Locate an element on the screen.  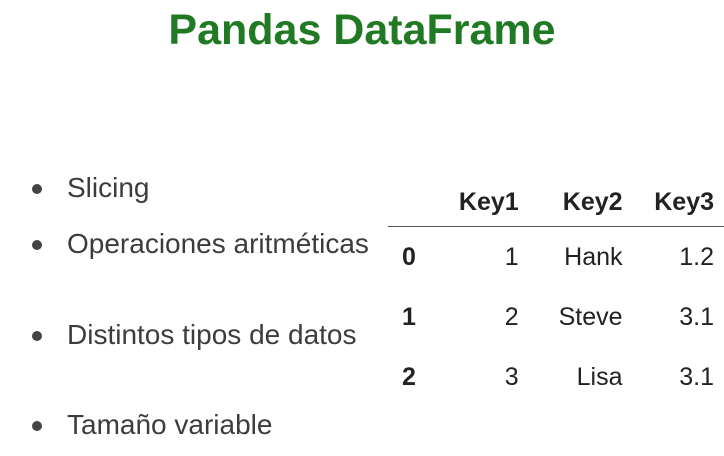
bullet-item-operaciones: Operaciones aritméticas is located at coordinates (199, 244).